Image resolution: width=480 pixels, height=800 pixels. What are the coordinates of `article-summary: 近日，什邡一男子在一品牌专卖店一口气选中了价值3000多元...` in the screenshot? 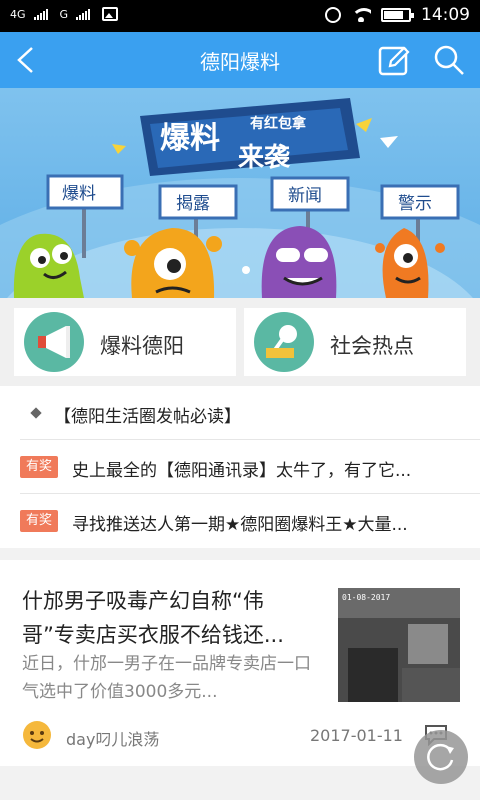 It's located at (166, 678).